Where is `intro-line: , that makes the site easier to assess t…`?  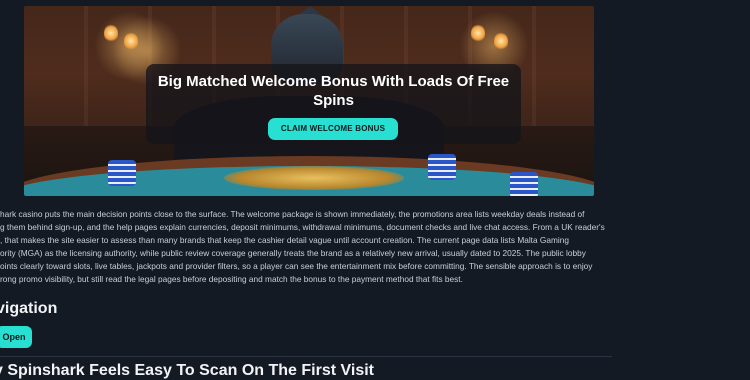 intro-line: , that makes the site easier to assess t… is located at coordinates (284, 240).